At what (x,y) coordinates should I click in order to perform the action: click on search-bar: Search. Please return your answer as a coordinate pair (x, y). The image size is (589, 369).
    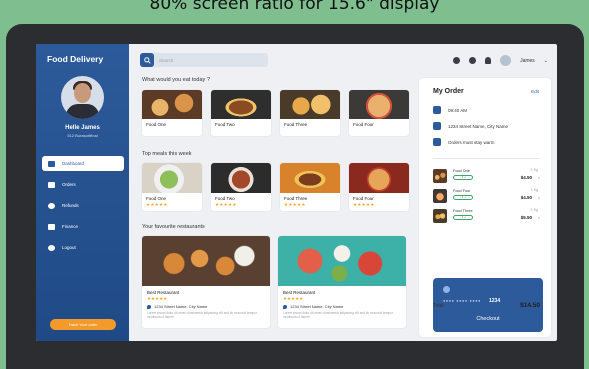
    Looking at the image, I should click on (204, 60).